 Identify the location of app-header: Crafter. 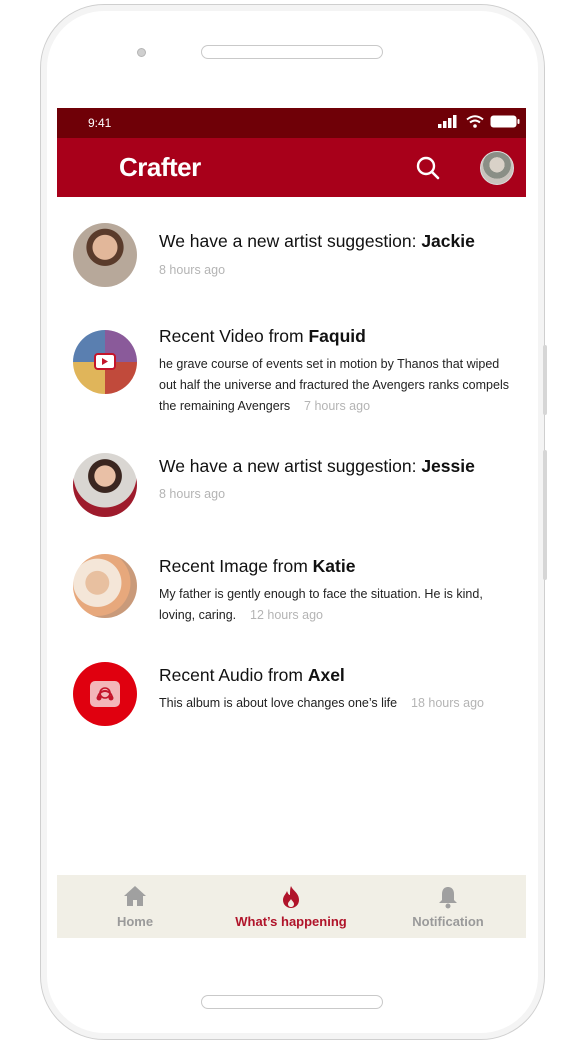
(291, 167).